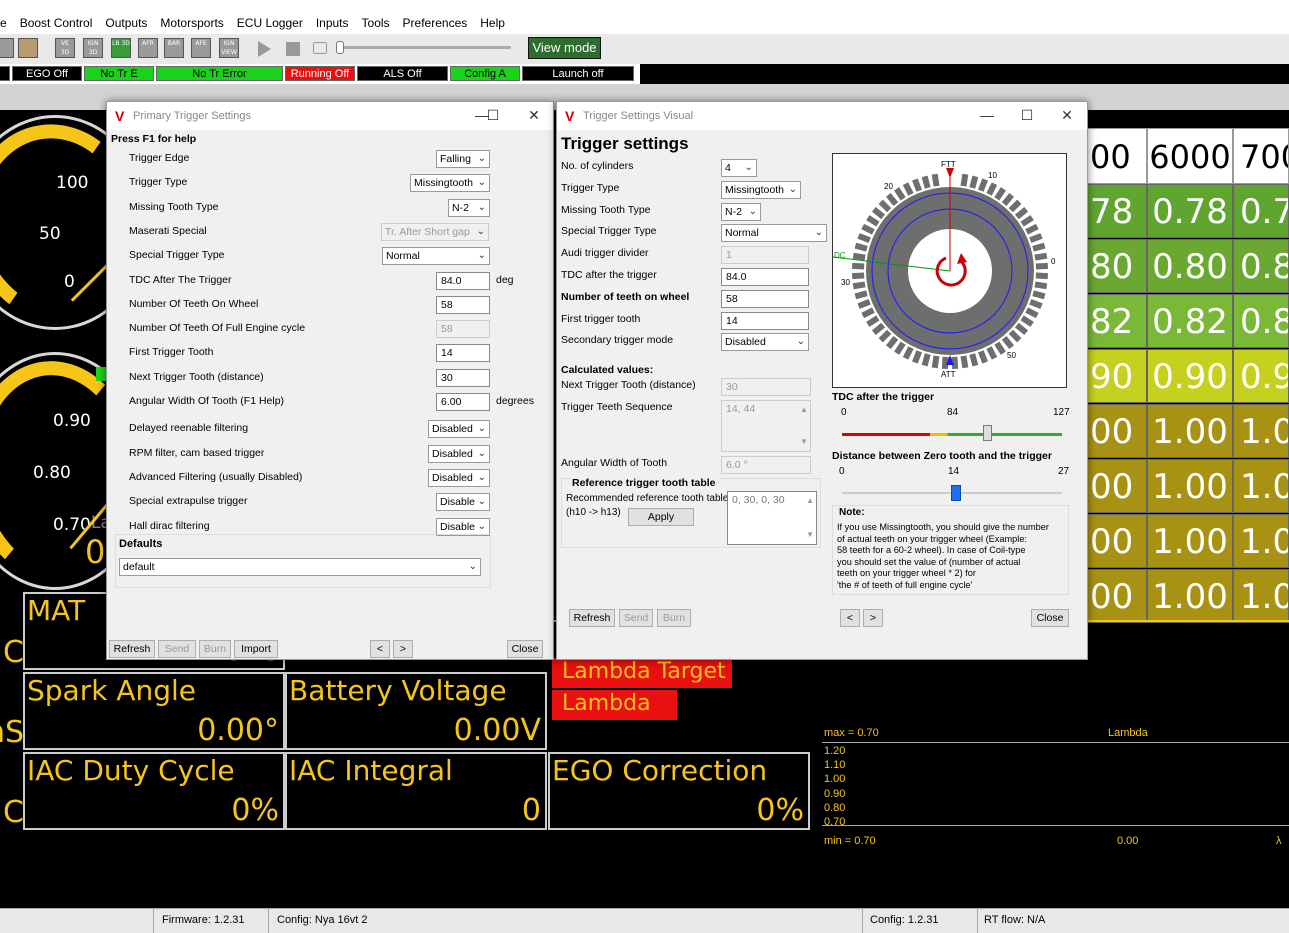 Image resolution: width=1289 pixels, height=933 pixels. What do you see at coordinates (148, 48) in the screenshot?
I see `afr-button: AFR` at bounding box center [148, 48].